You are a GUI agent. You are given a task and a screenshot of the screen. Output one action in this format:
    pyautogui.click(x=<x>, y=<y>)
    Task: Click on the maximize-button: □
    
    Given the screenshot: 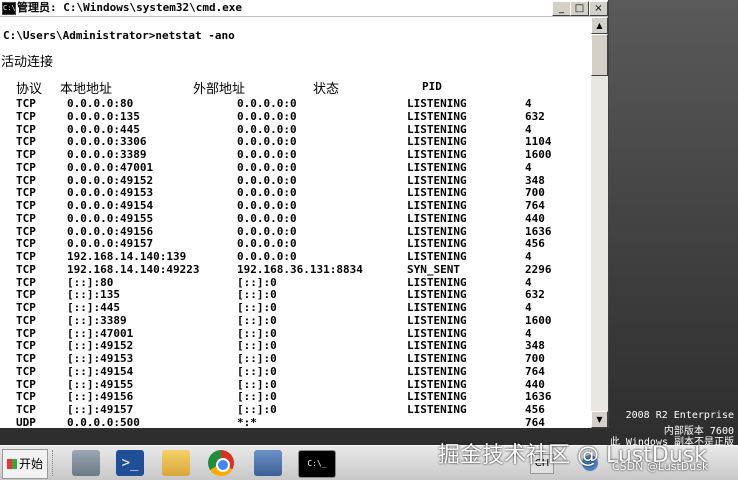 What is the action you would take?
    pyautogui.click(x=579, y=8)
    